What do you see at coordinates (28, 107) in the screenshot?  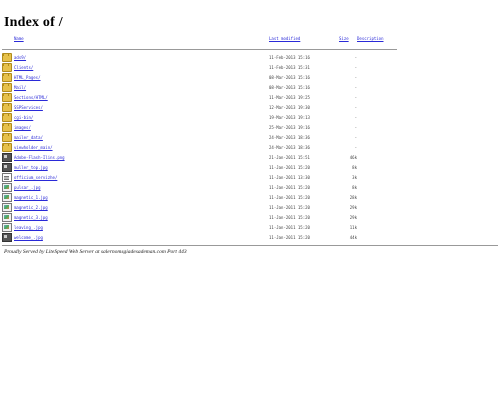 I see `entry-link: SSPServices/` at bounding box center [28, 107].